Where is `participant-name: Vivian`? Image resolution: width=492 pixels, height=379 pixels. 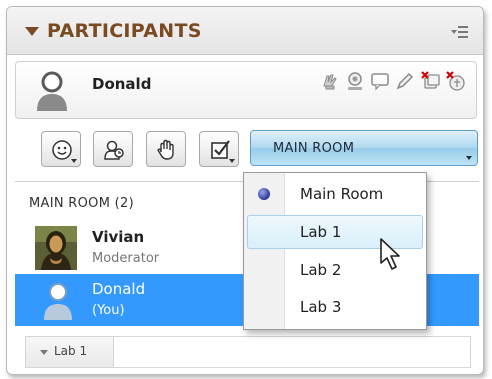 participant-name: Vivian is located at coordinates (118, 237).